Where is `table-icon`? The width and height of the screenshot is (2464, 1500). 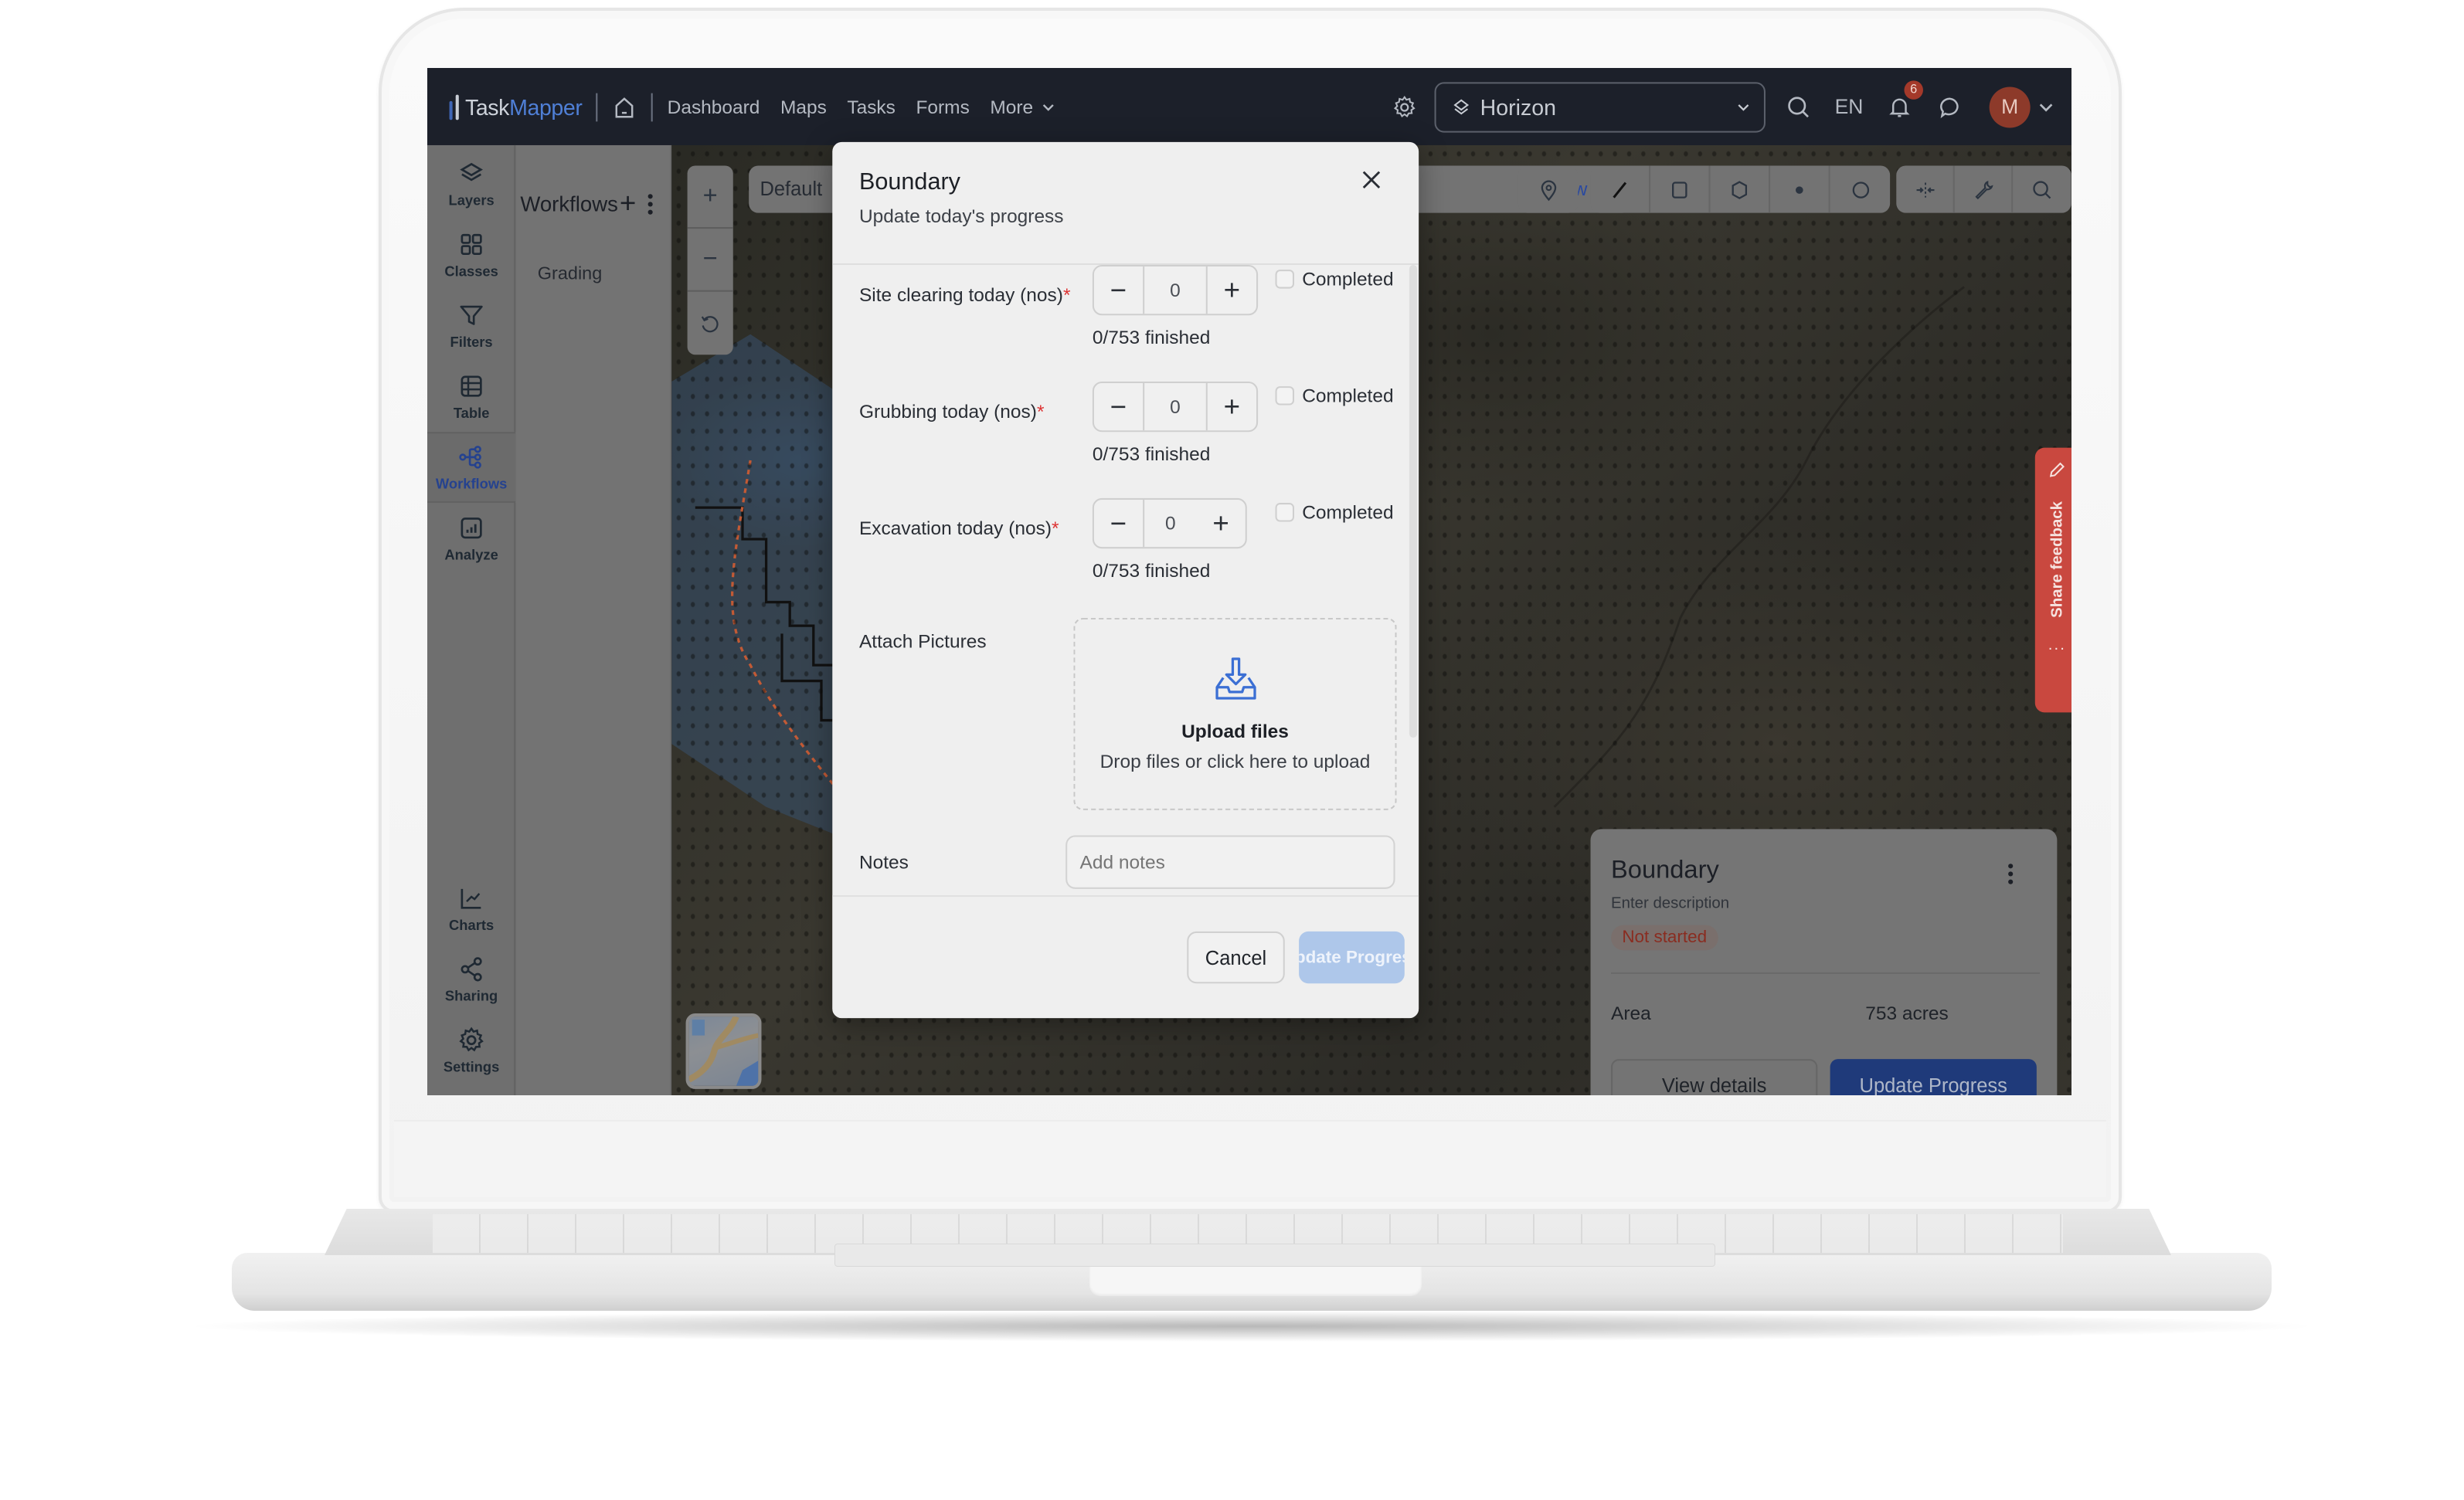 table-icon is located at coordinates (471, 386).